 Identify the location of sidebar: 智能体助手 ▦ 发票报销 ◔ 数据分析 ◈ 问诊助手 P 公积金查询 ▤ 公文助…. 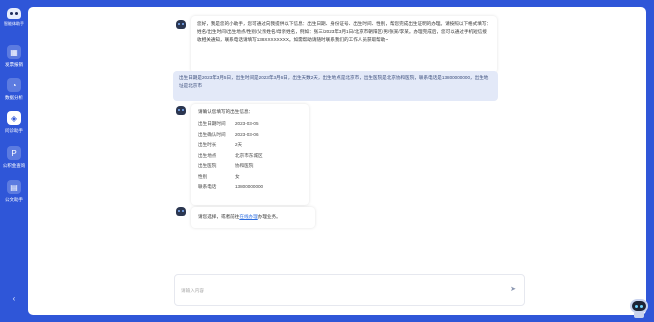
(14, 161).